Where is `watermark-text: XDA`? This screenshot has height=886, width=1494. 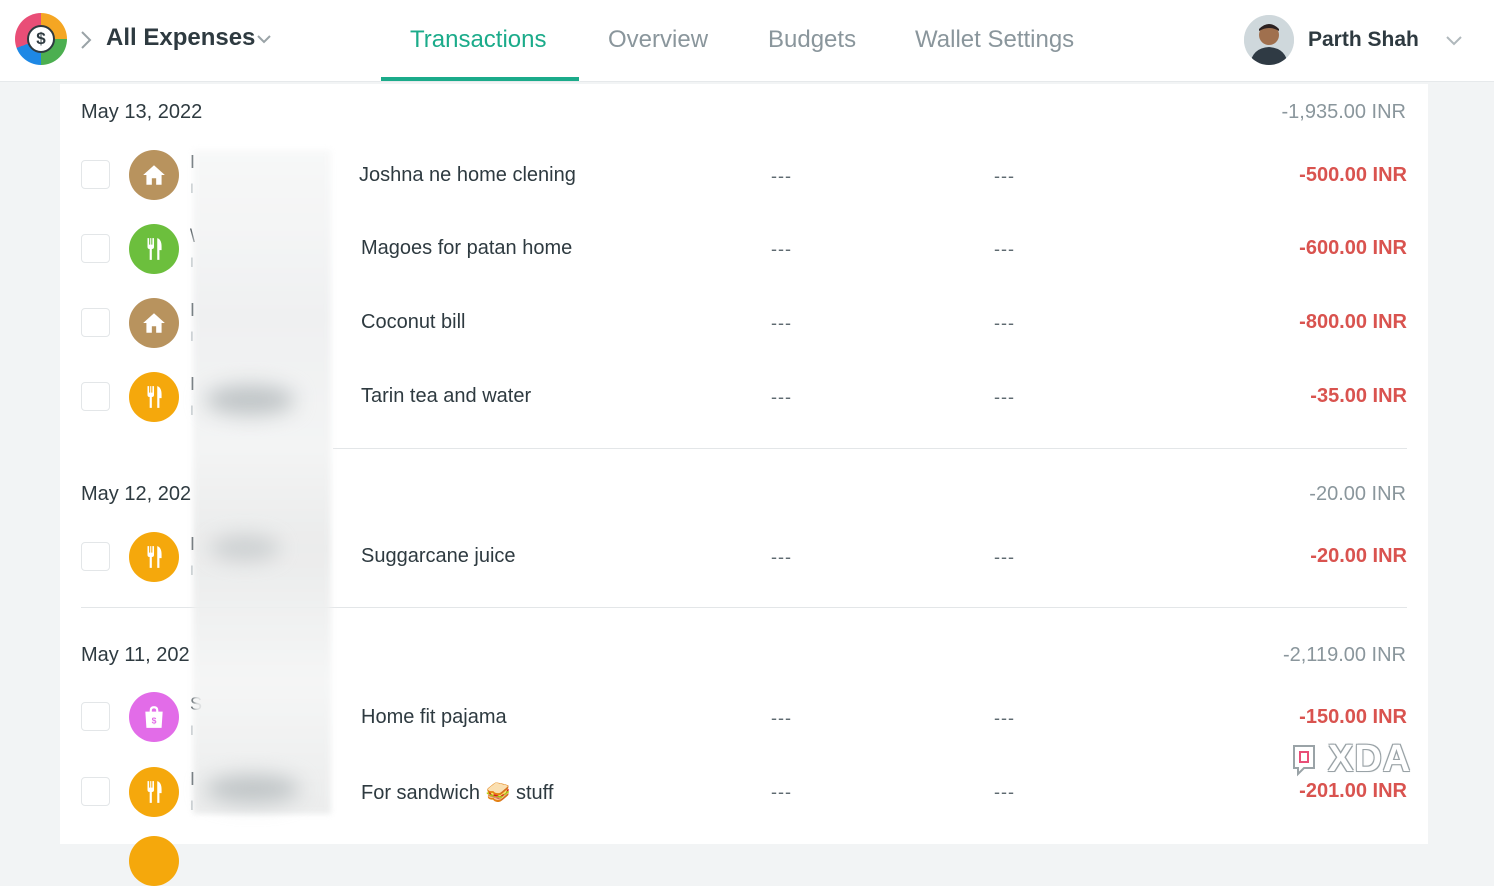 watermark-text: XDA is located at coordinates (1370, 759).